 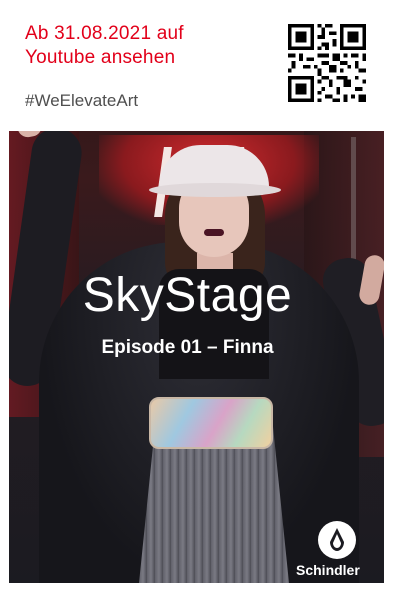 What do you see at coordinates (211, 423) in the screenshot?
I see `holographic-belt-bag` at bounding box center [211, 423].